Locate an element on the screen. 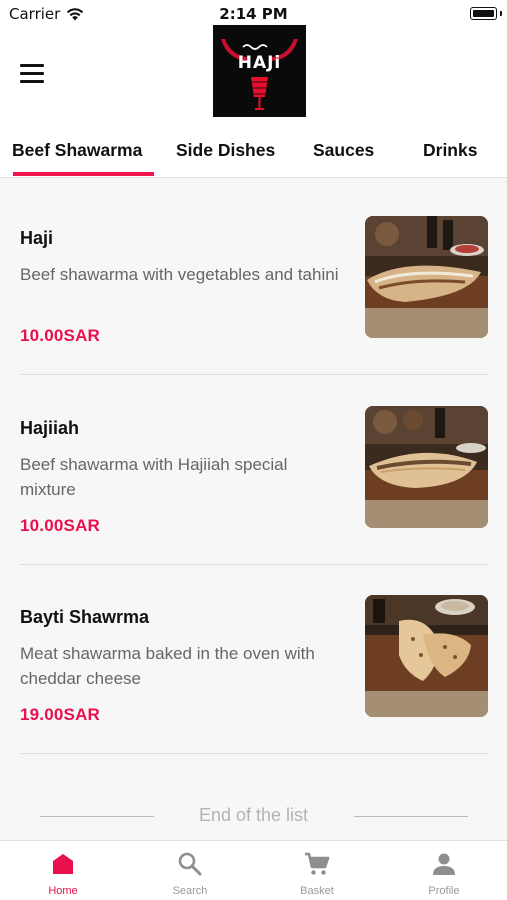  brand-logo: HAJi is located at coordinates (259, 71).